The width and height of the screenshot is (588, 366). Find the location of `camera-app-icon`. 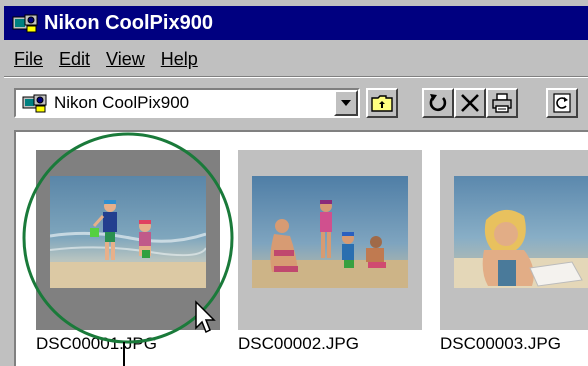

camera-app-icon is located at coordinates (25, 23).